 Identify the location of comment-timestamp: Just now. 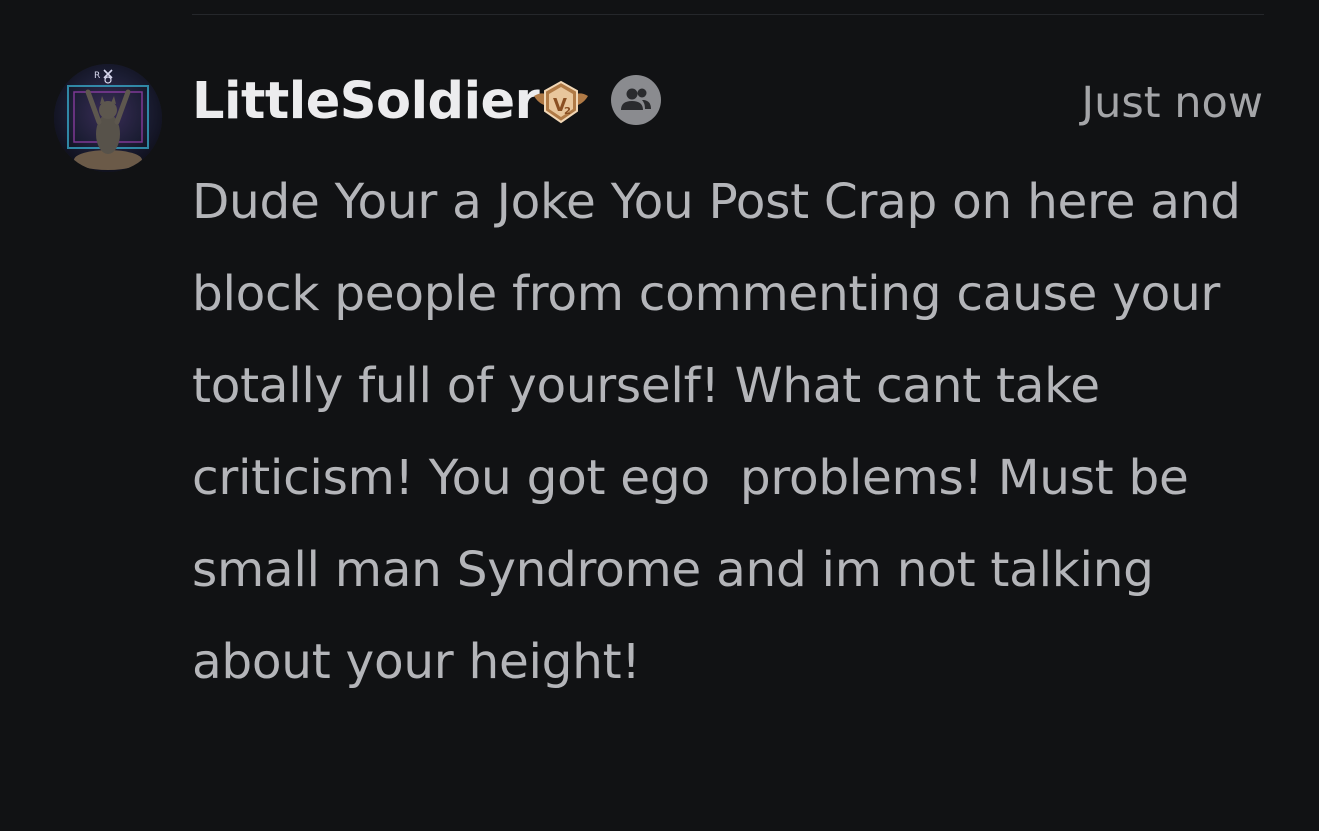
(1172, 103).